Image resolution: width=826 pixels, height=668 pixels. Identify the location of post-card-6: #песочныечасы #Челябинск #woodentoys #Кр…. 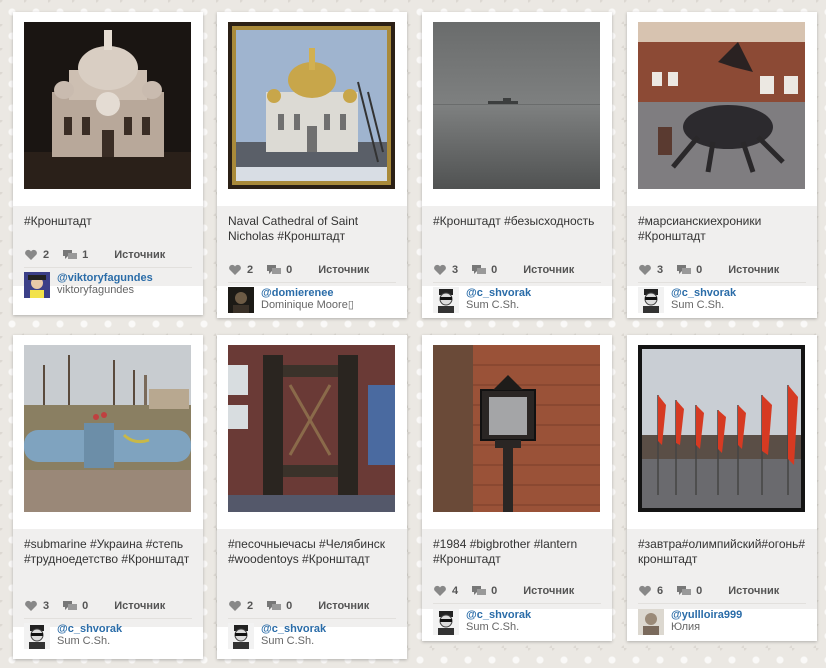
(312, 497).